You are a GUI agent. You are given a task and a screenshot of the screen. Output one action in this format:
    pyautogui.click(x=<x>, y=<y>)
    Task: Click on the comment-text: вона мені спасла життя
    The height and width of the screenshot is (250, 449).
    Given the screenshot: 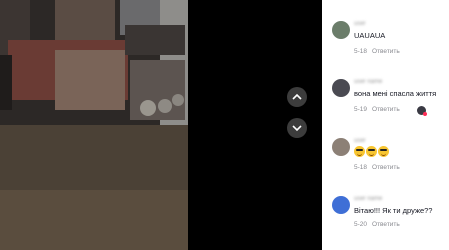 What is the action you would take?
    pyautogui.click(x=395, y=93)
    